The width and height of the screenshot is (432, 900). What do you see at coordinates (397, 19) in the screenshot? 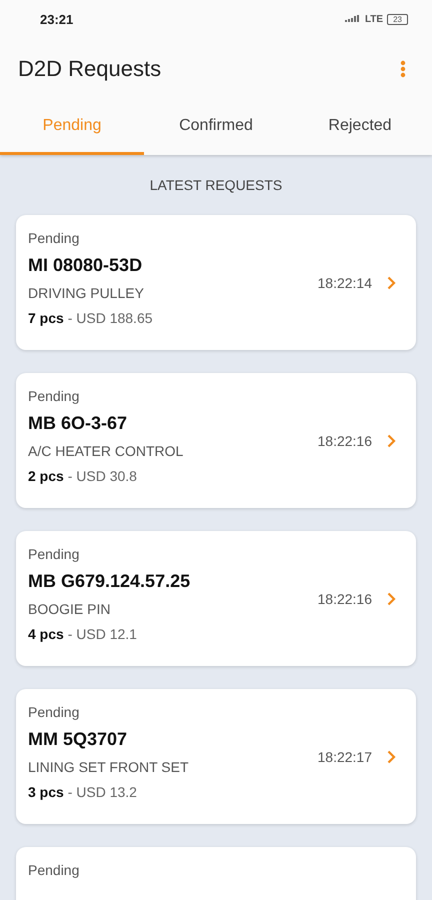
I see `battery-icon: 23` at bounding box center [397, 19].